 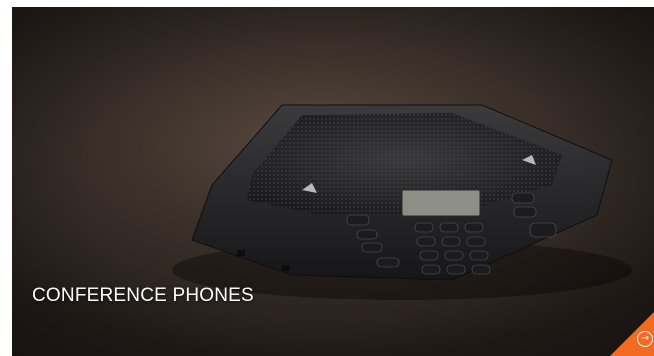 What do you see at coordinates (645, 339) in the screenshot?
I see `arrow-circle-icon: →` at bounding box center [645, 339].